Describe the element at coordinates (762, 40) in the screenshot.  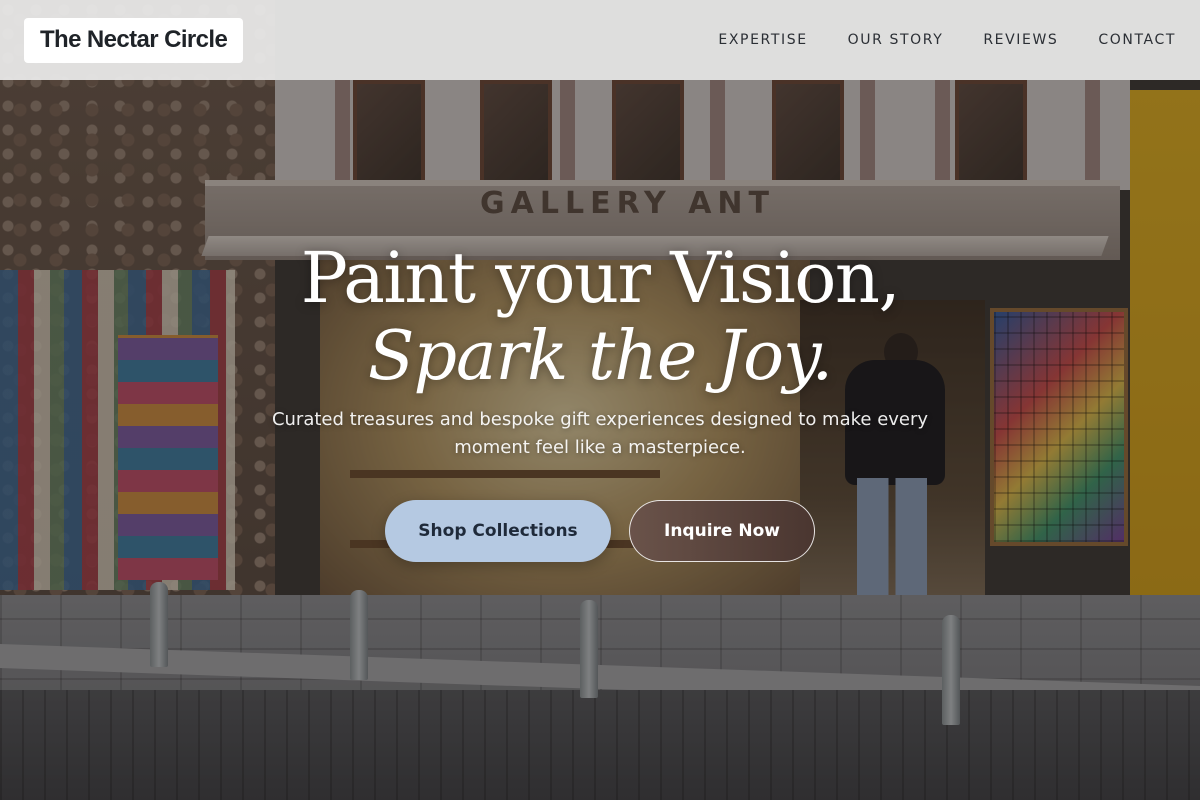
I see `nav-link-expertise: EXPERTISE` at that location.